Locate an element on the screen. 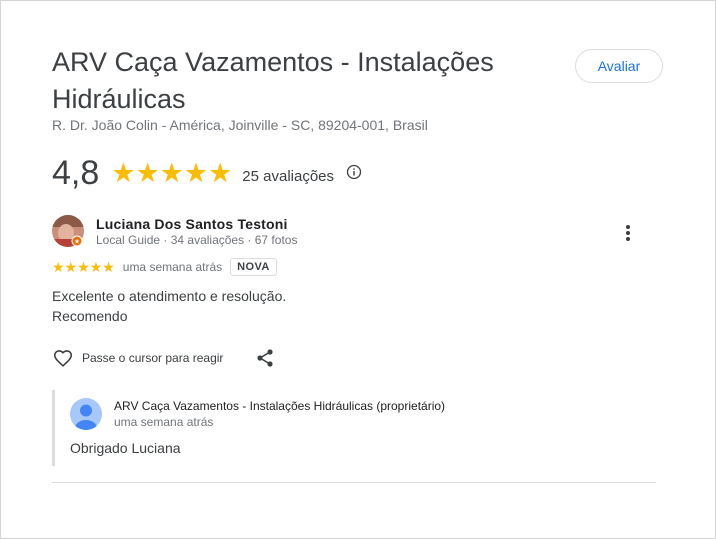  default-avatar-icon is located at coordinates (86, 414).